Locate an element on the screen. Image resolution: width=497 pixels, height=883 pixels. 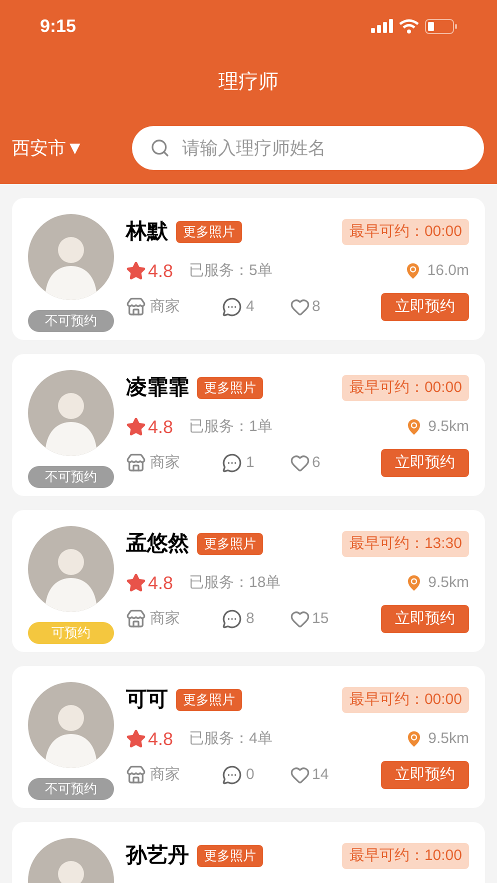
therapist-name: 孟悠然 is located at coordinates (157, 544).